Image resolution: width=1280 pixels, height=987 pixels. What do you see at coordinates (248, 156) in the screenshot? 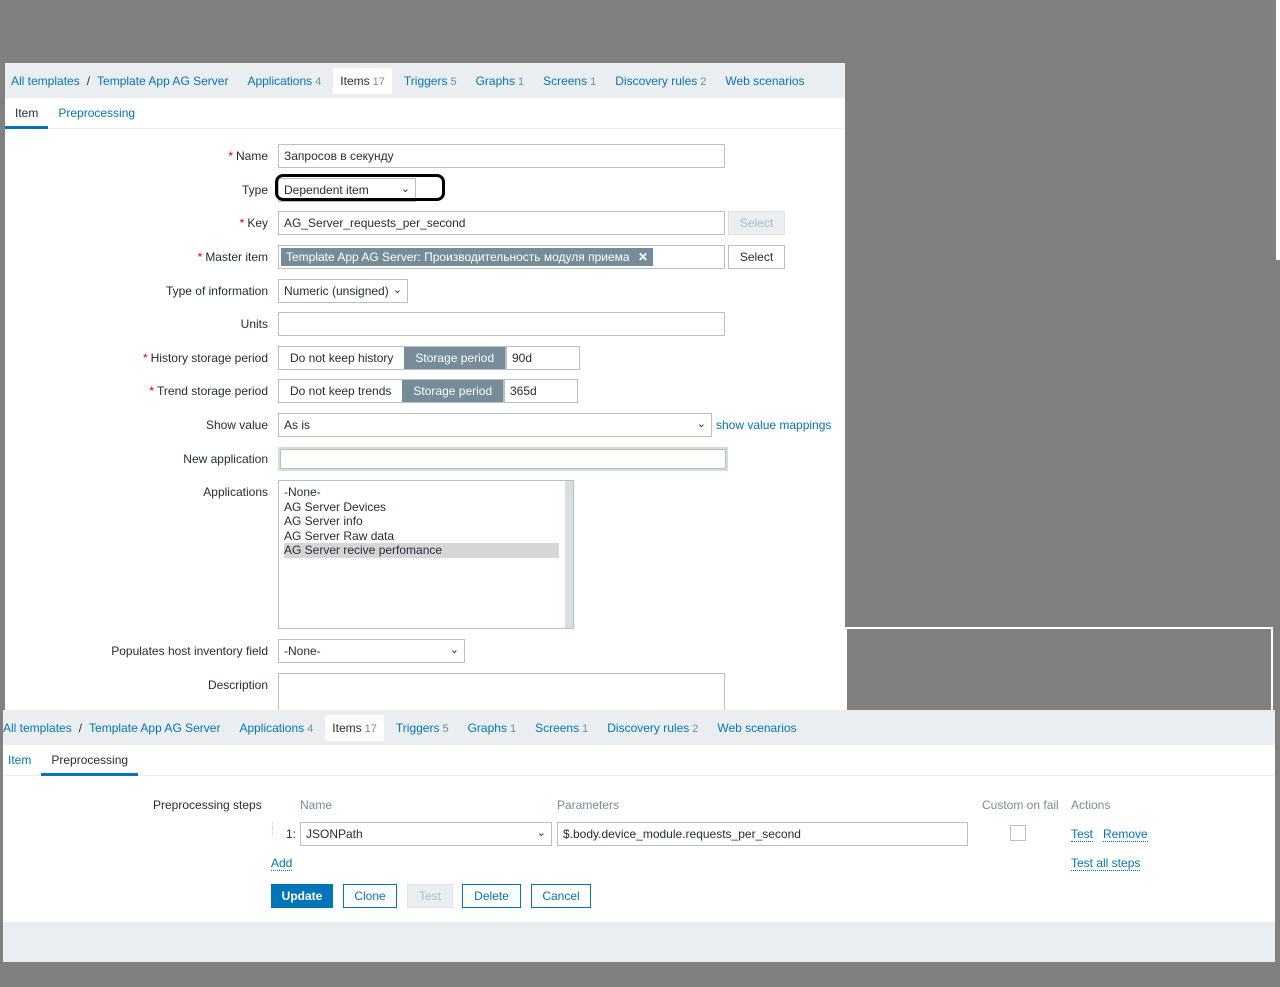
I see `name-label: * Name` at bounding box center [248, 156].